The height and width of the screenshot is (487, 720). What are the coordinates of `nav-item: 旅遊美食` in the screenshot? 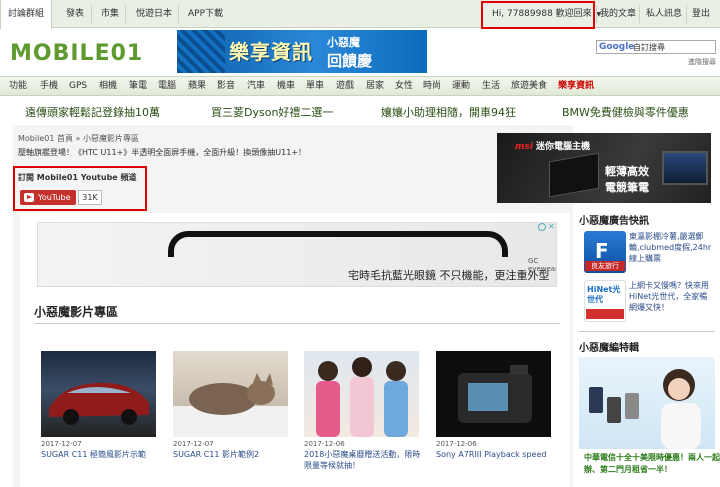 It's located at (529, 86).